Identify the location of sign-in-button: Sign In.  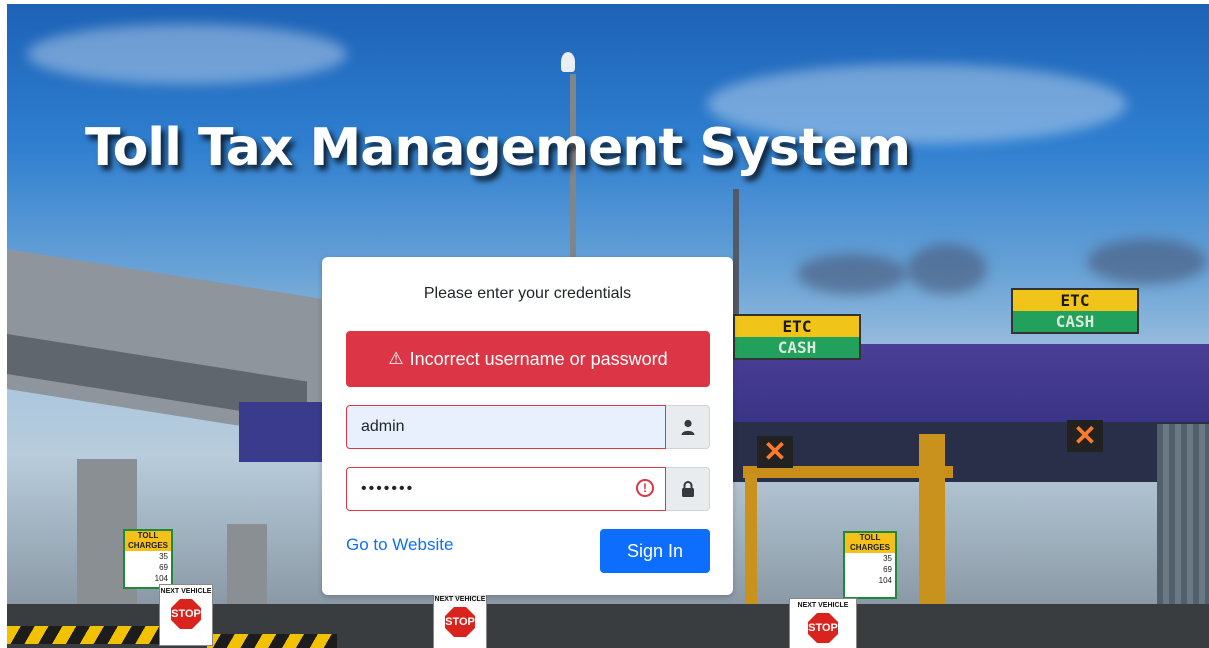
(655, 551).